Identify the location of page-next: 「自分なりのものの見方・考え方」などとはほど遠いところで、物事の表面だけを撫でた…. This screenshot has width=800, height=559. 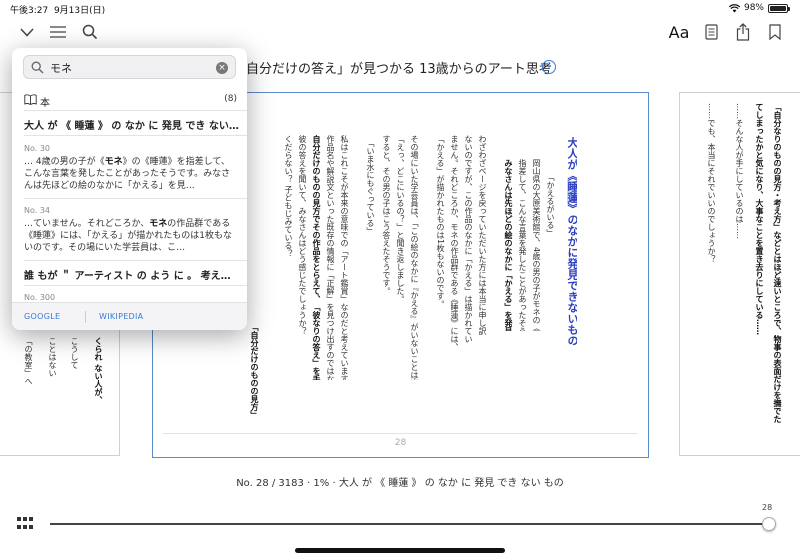
(739, 274).